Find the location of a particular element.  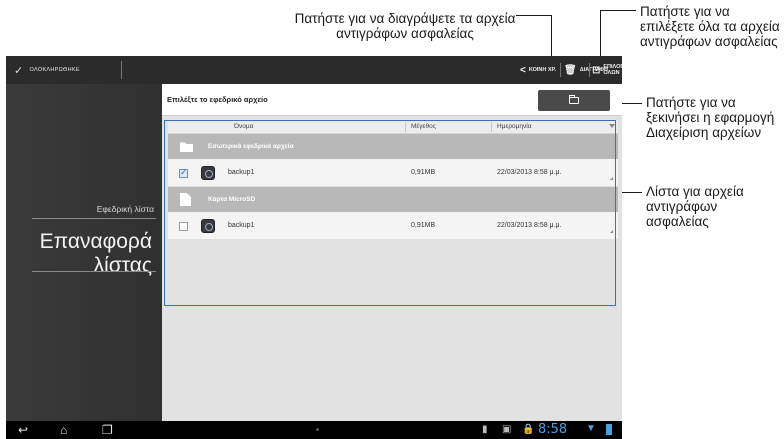

wifi-icon: ▼ is located at coordinates (591, 428).